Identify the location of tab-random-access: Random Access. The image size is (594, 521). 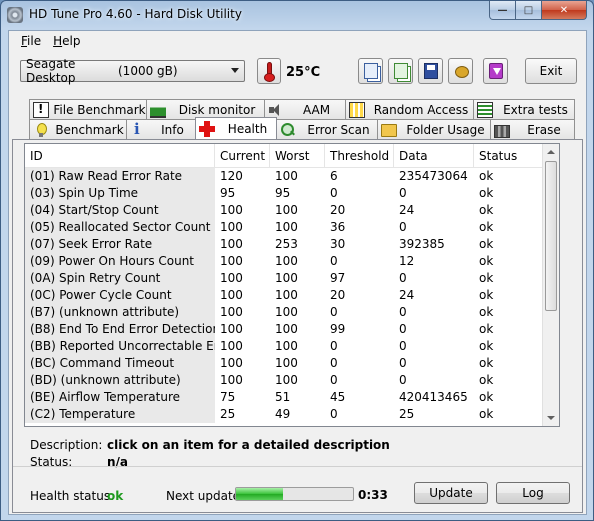
(409, 109).